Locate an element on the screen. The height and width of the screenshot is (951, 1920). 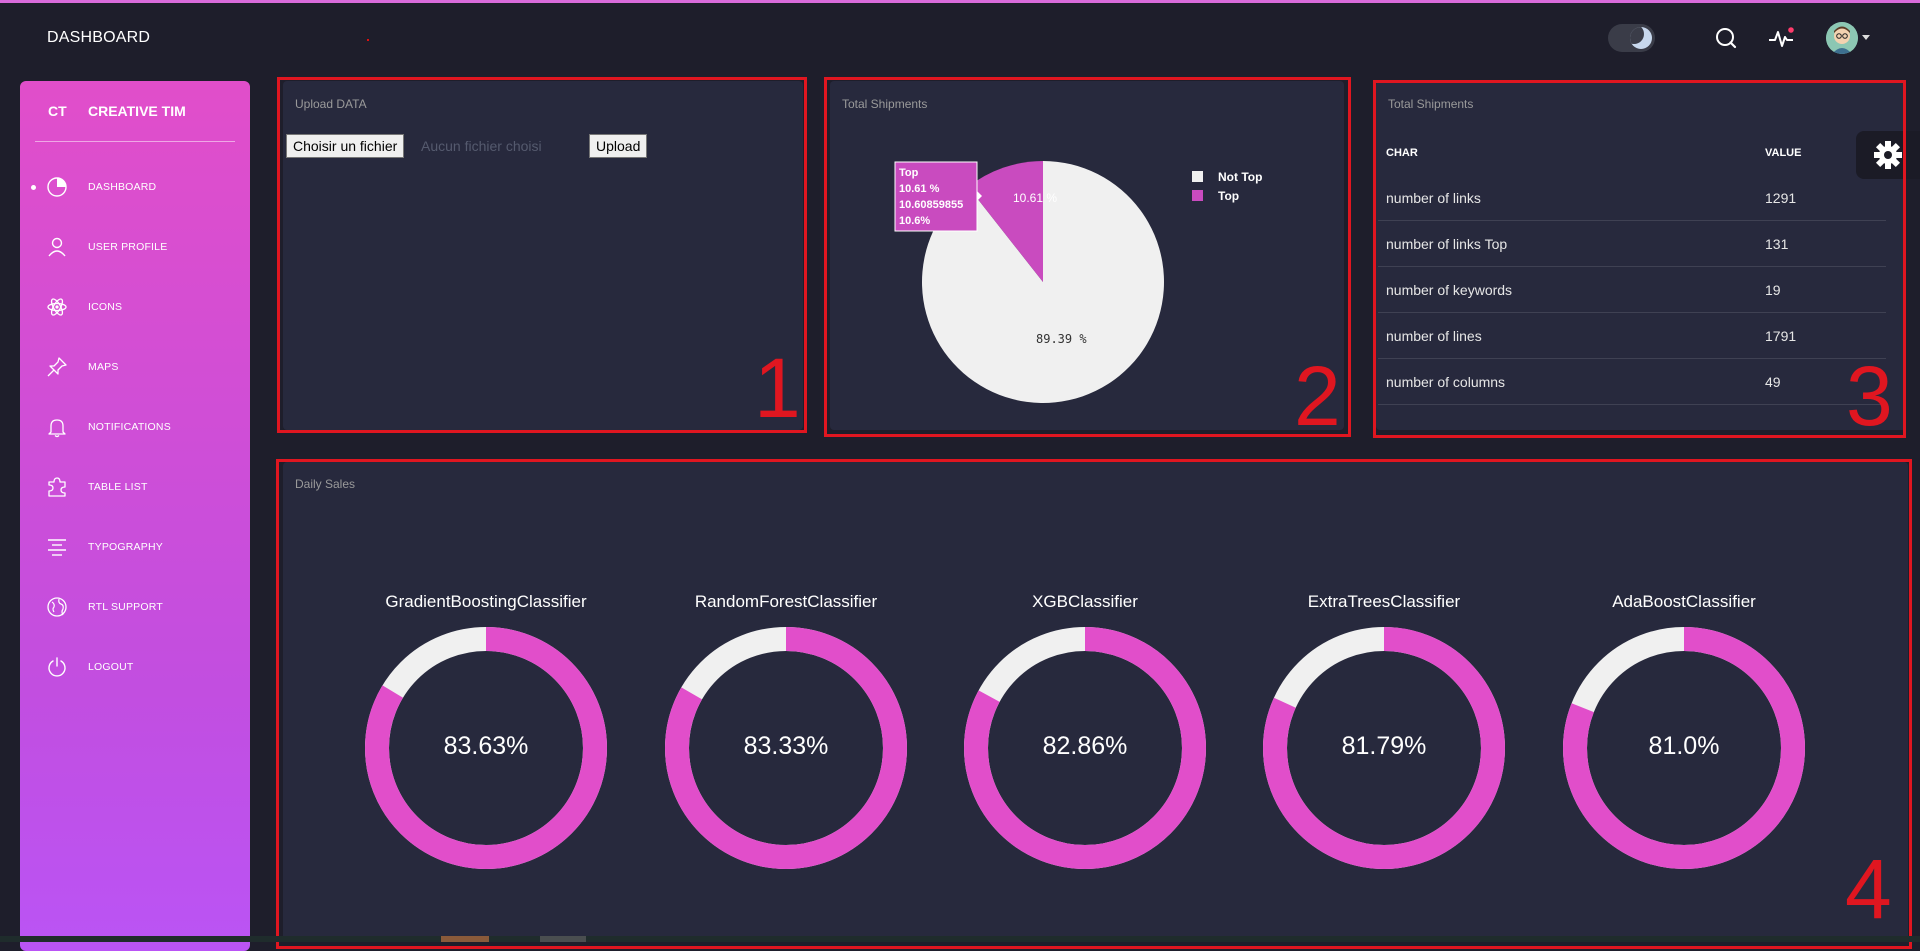
annotation-number-2: 2 is located at coordinates (1317, 396).